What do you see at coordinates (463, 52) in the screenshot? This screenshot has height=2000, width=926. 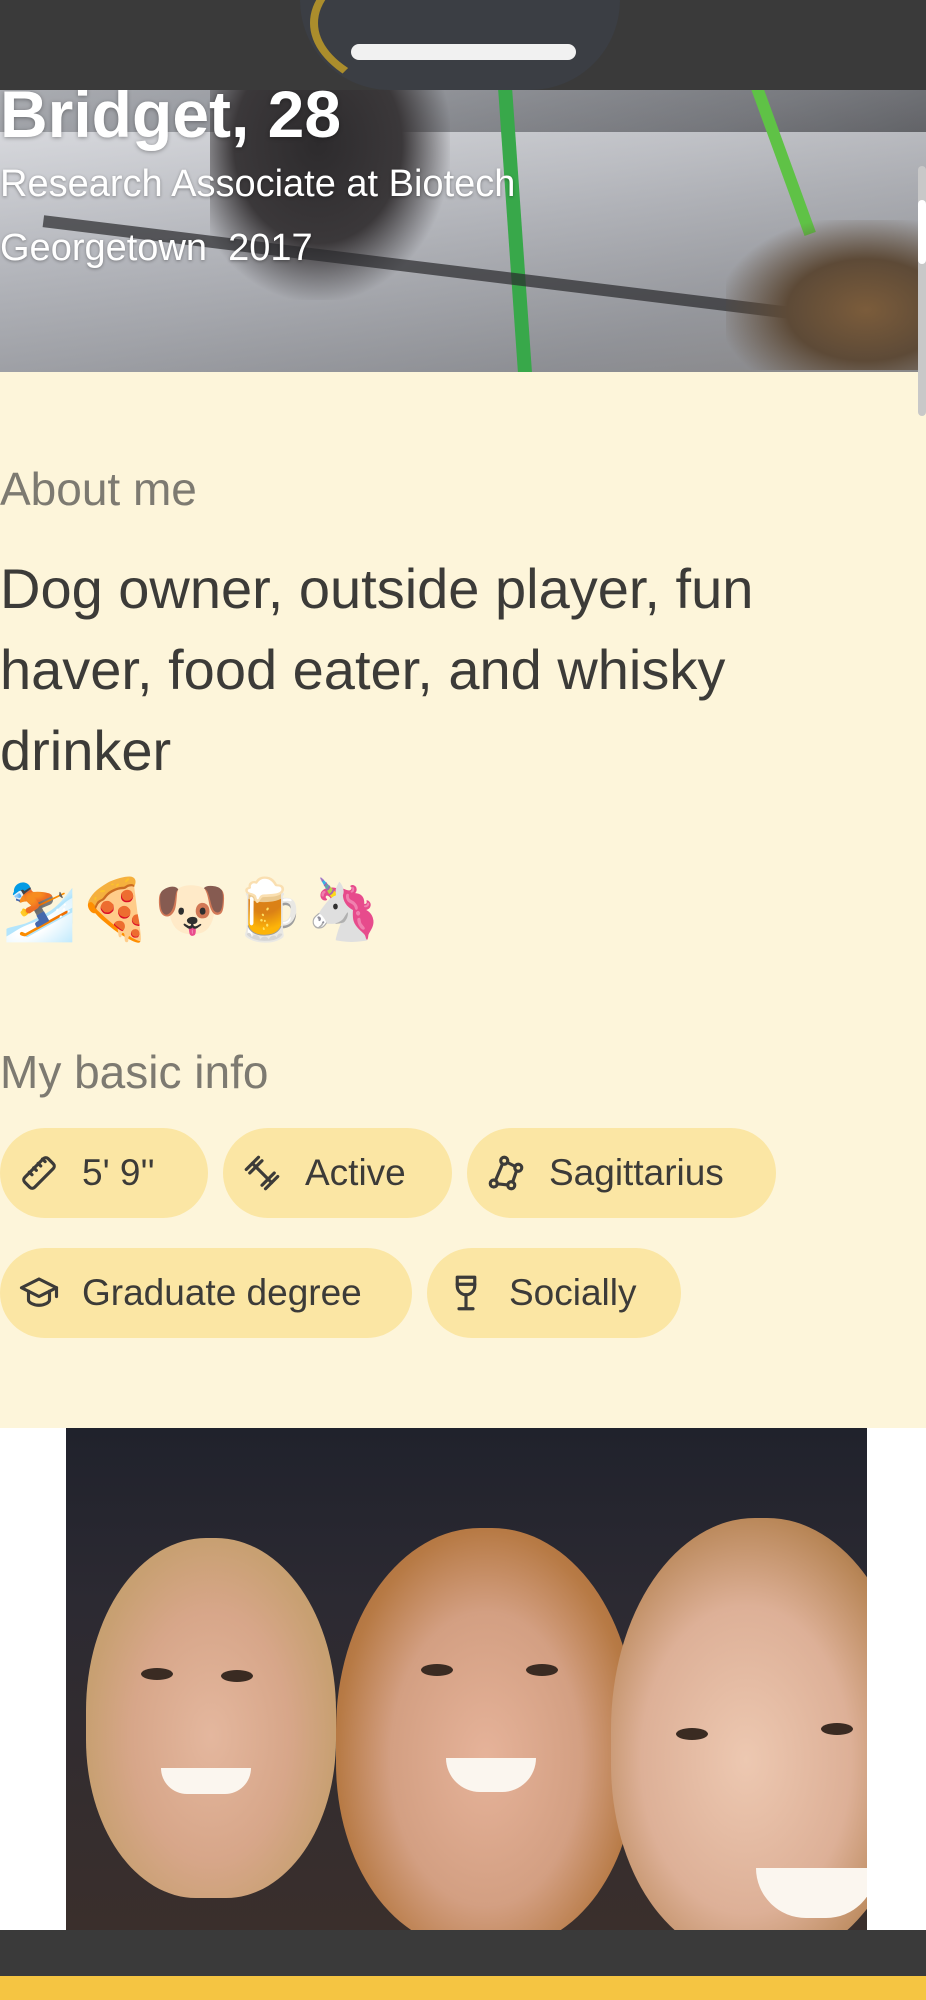 I see `drag-handle` at bounding box center [463, 52].